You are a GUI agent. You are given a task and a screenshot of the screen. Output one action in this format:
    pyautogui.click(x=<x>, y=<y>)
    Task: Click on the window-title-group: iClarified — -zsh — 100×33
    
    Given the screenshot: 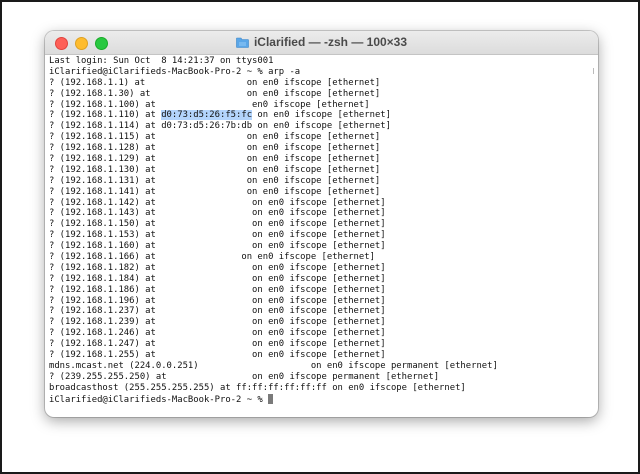 What is the action you would take?
    pyautogui.click(x=321, y=42)
    